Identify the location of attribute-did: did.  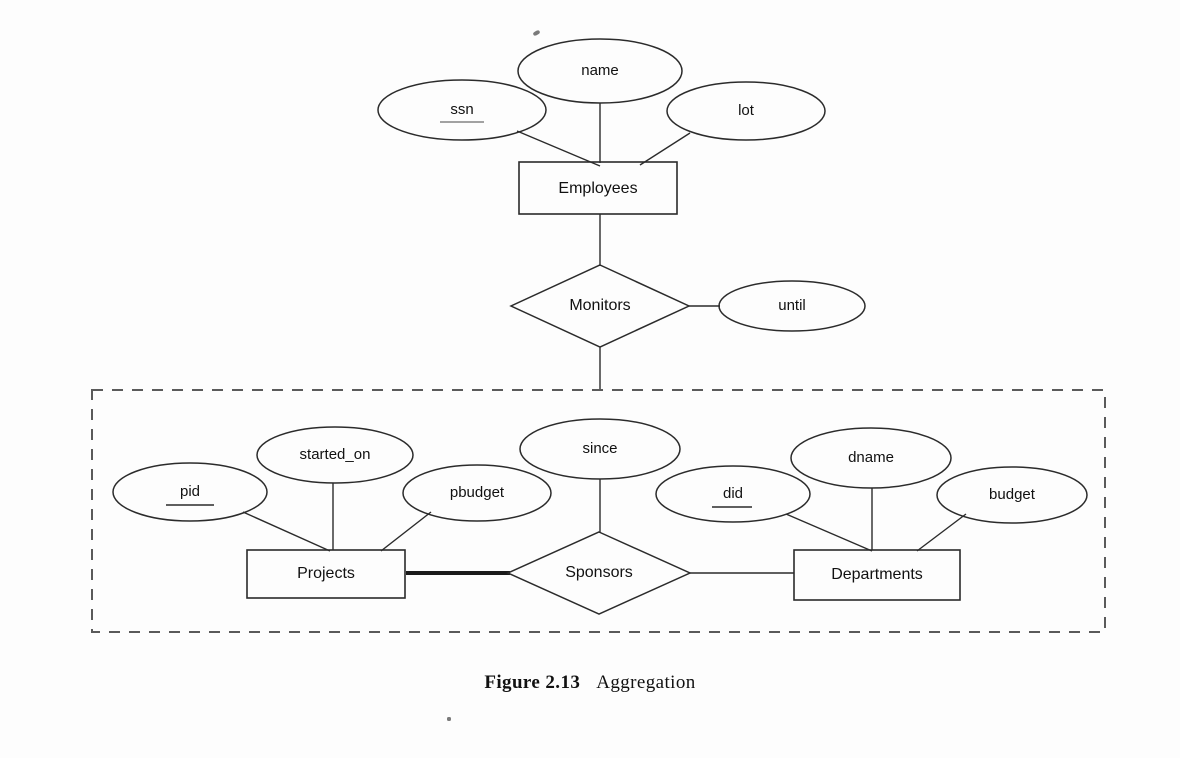
(733, 494).